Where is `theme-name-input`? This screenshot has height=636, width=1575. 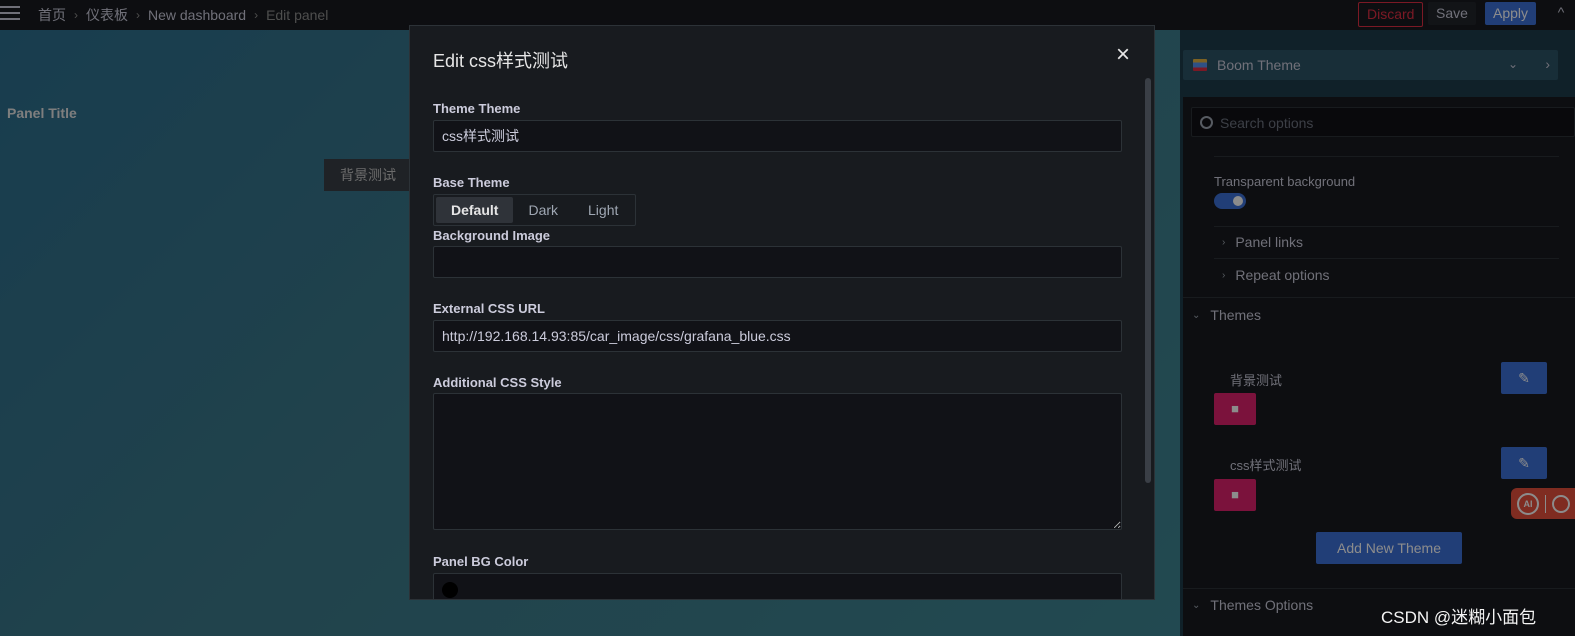
theme-name-input is located at coordinates (777, 136).